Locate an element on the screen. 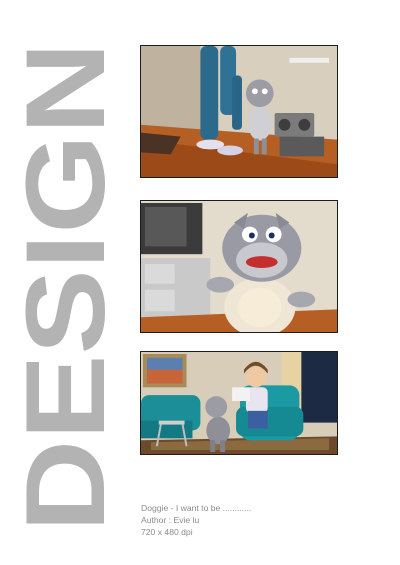 This screenshot has height=565, width=400. caption-author: Author : Evie lu is located at coordinates (170, 520).